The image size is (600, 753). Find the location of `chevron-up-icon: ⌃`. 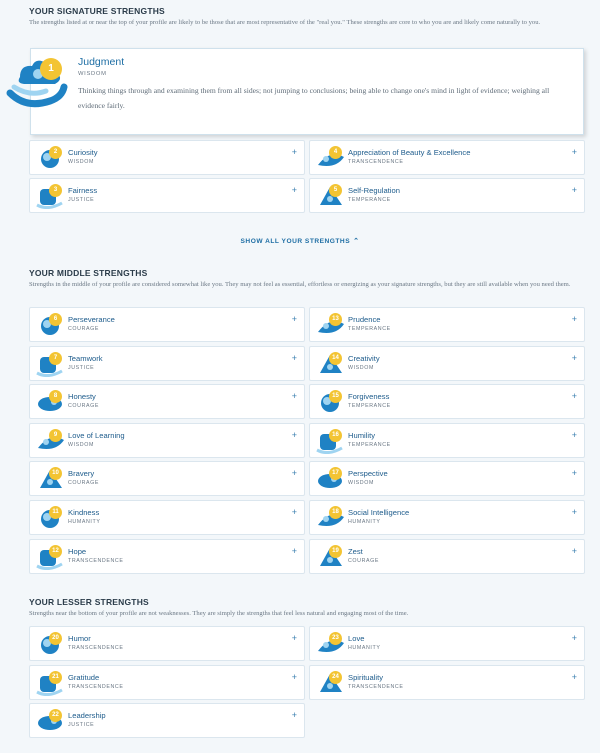

chevron-up-icon: ⌃ is located at coordinates (356, 241).